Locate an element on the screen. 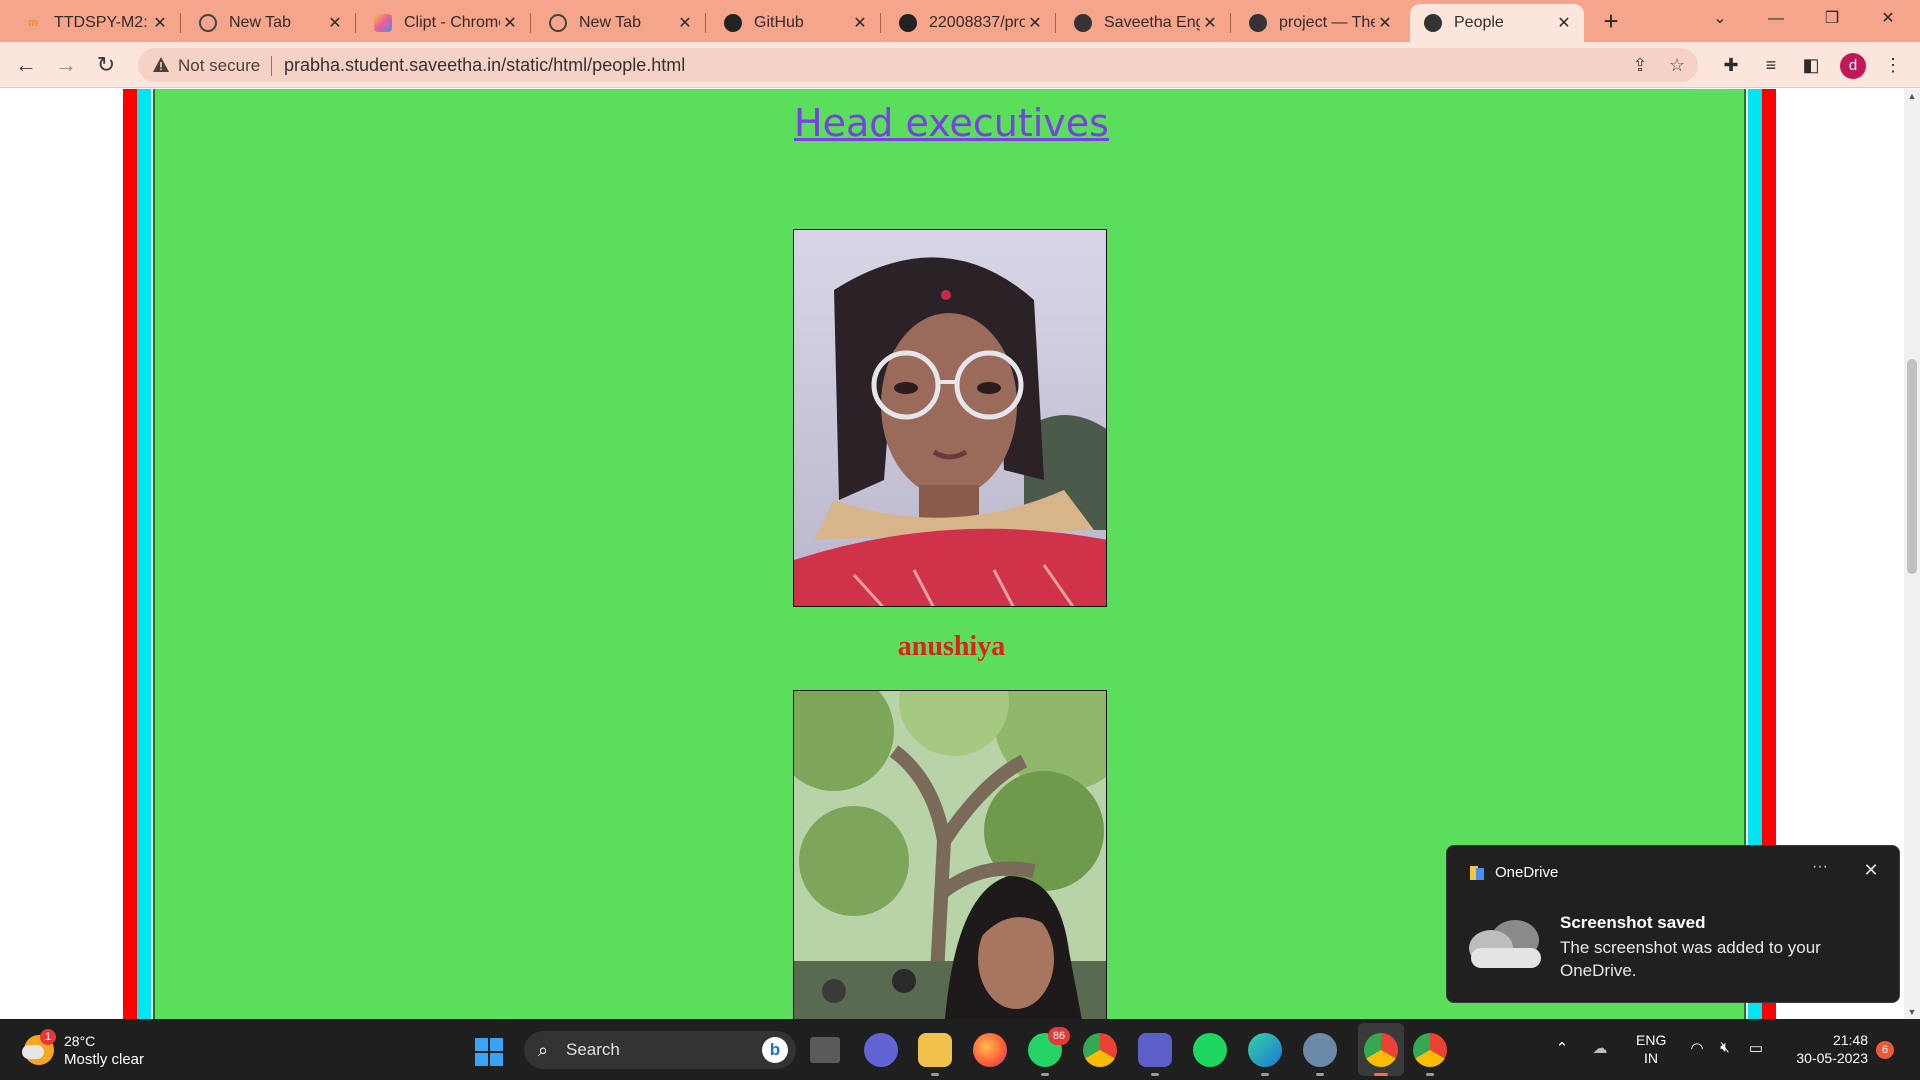 The height and width of the screenshot is (1080, 1920). onedrive-tray-icon: ☁ is located at coordinates (1600, 1048).